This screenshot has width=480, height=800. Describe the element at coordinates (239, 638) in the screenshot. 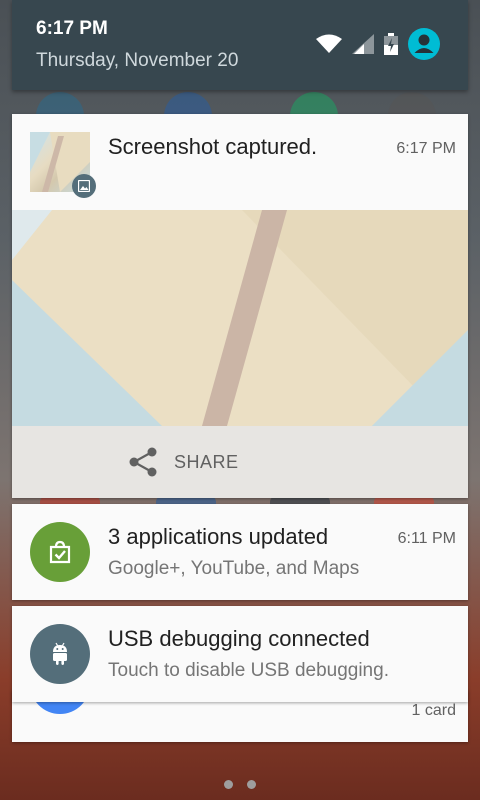

I see `notification-title: USB debugging connected` at that location.